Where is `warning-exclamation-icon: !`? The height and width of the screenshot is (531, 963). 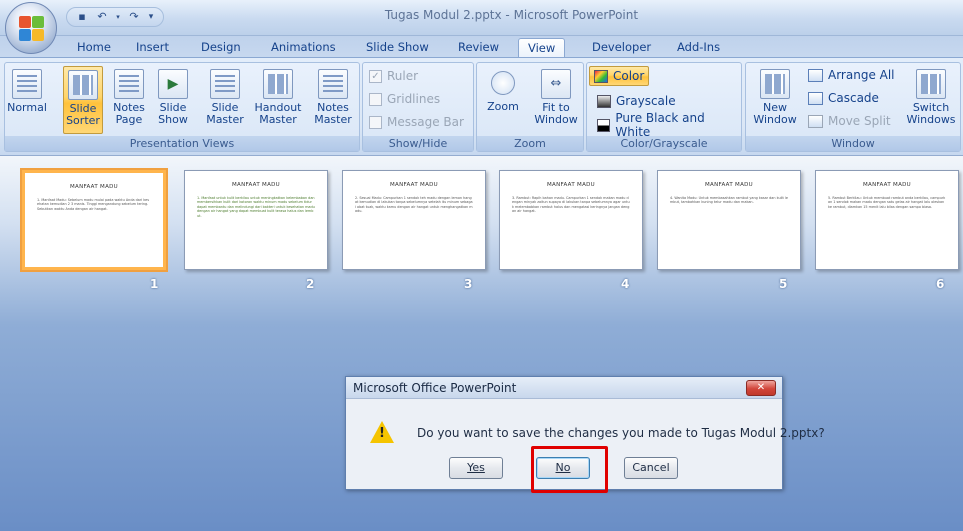
warning-exclamation-icon: ! is located at coordinates (382, 433).